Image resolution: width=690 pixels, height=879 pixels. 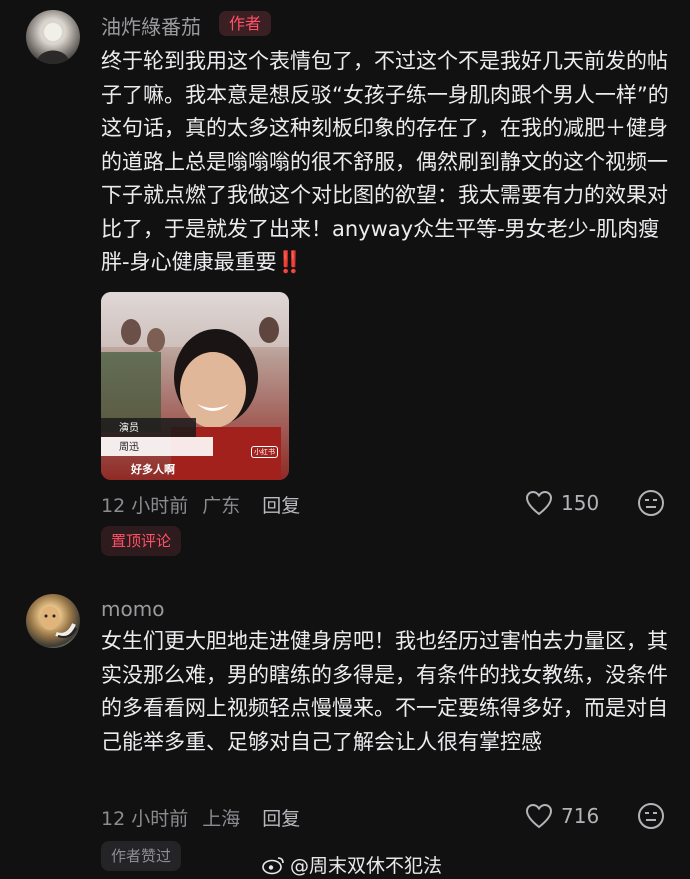 I want to click on comment-meta: 12 小时前 上海 回复, so click(x=207, y=817).